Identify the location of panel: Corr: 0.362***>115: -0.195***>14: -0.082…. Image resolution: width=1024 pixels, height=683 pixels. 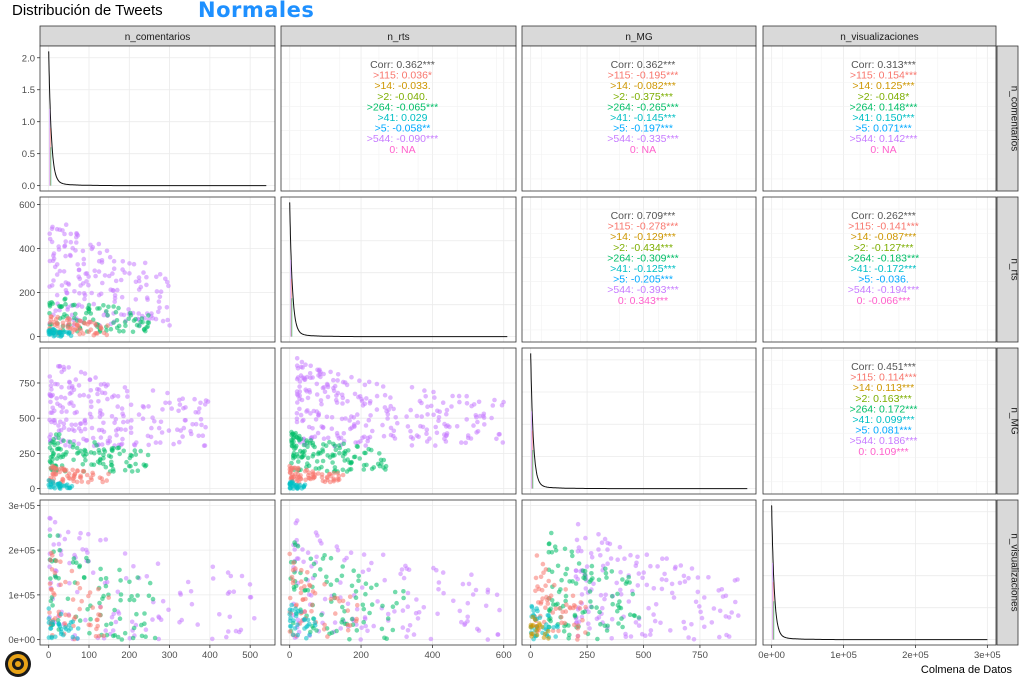
(639, 118).